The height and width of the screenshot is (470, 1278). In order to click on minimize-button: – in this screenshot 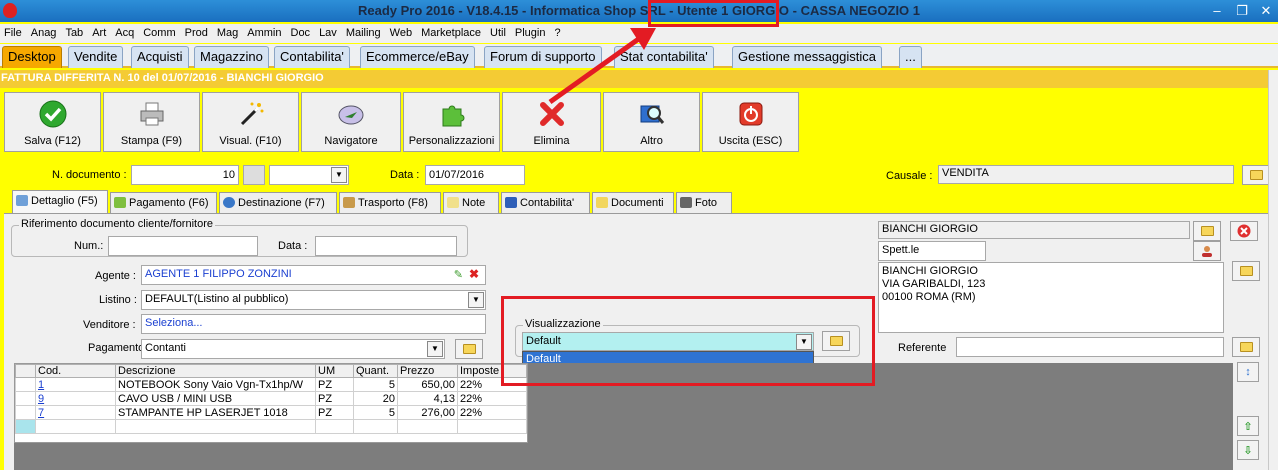, I will do `click(1217, 11)`.